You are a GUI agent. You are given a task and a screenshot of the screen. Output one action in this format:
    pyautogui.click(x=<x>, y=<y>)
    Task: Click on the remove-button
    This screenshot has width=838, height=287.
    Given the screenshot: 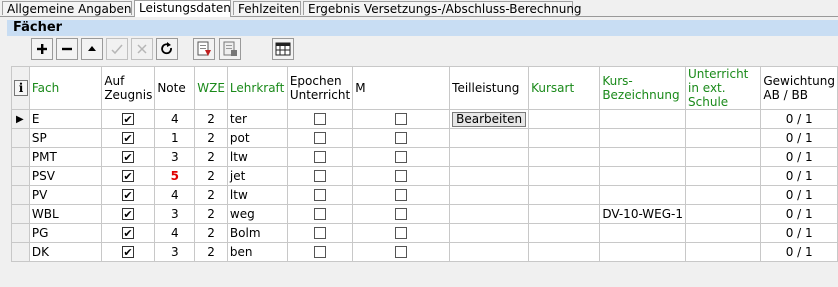 What is the action you would take?
    pyautogui.click(x=67, y=49)
    